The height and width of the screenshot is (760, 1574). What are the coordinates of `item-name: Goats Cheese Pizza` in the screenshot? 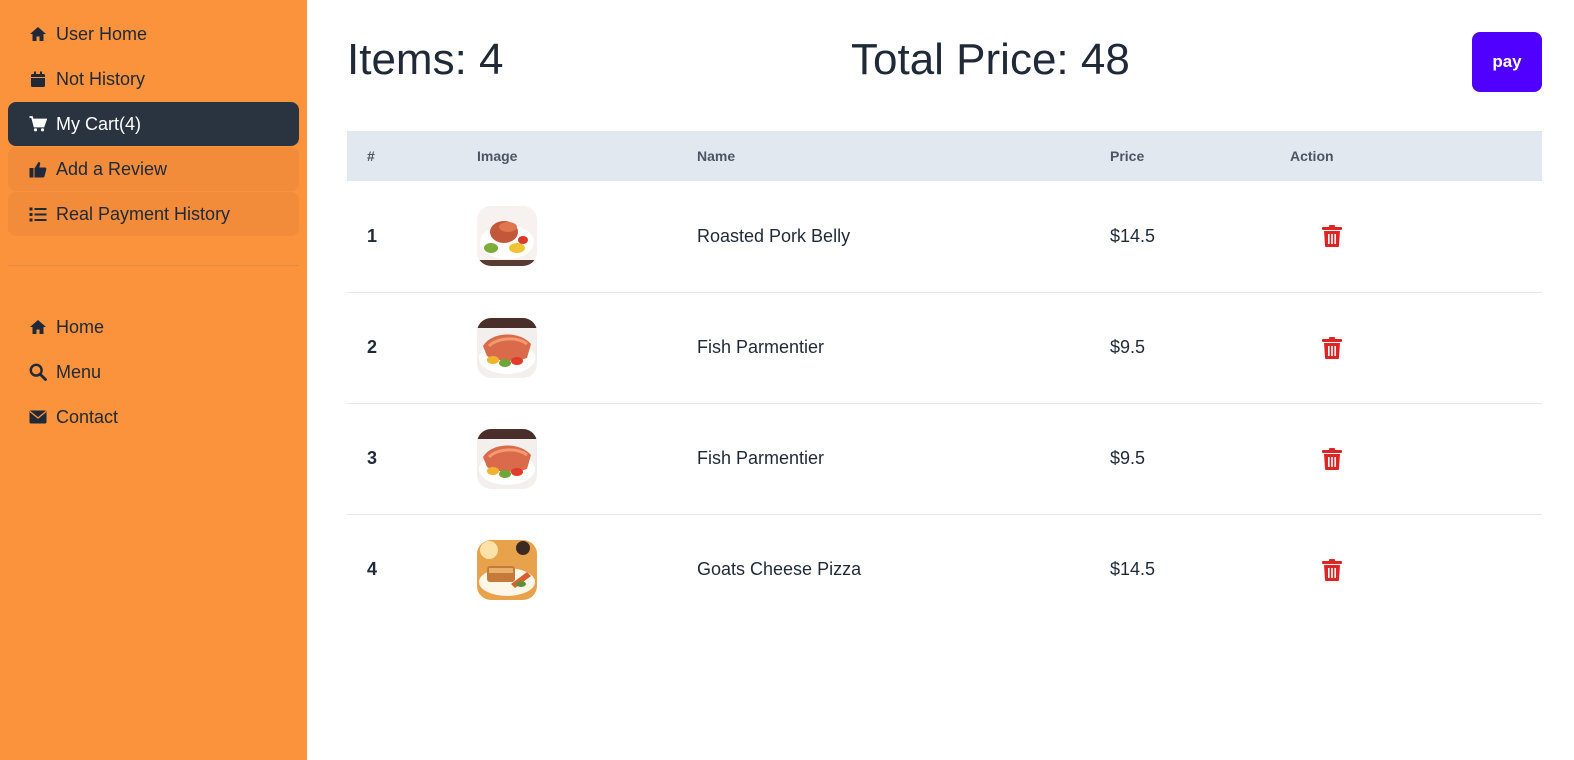 It's located at (779, 569).